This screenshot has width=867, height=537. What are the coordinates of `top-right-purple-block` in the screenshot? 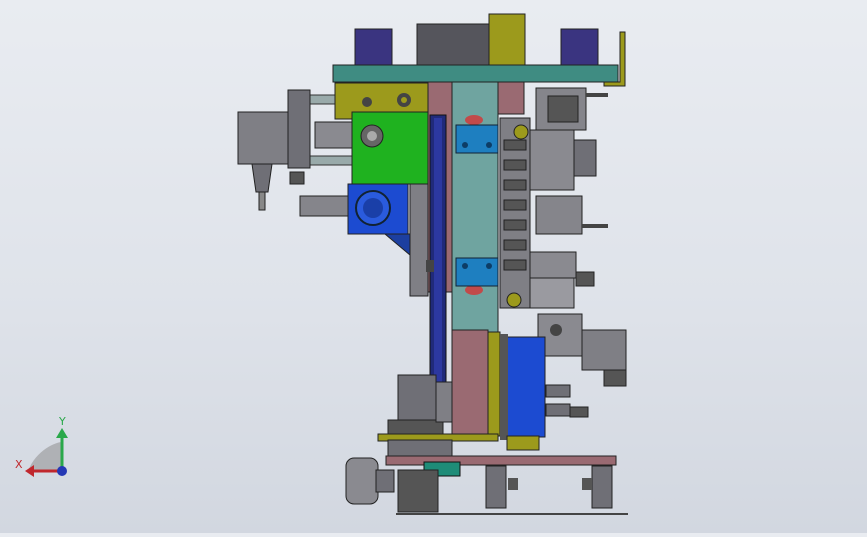 It's located at (579, 48).